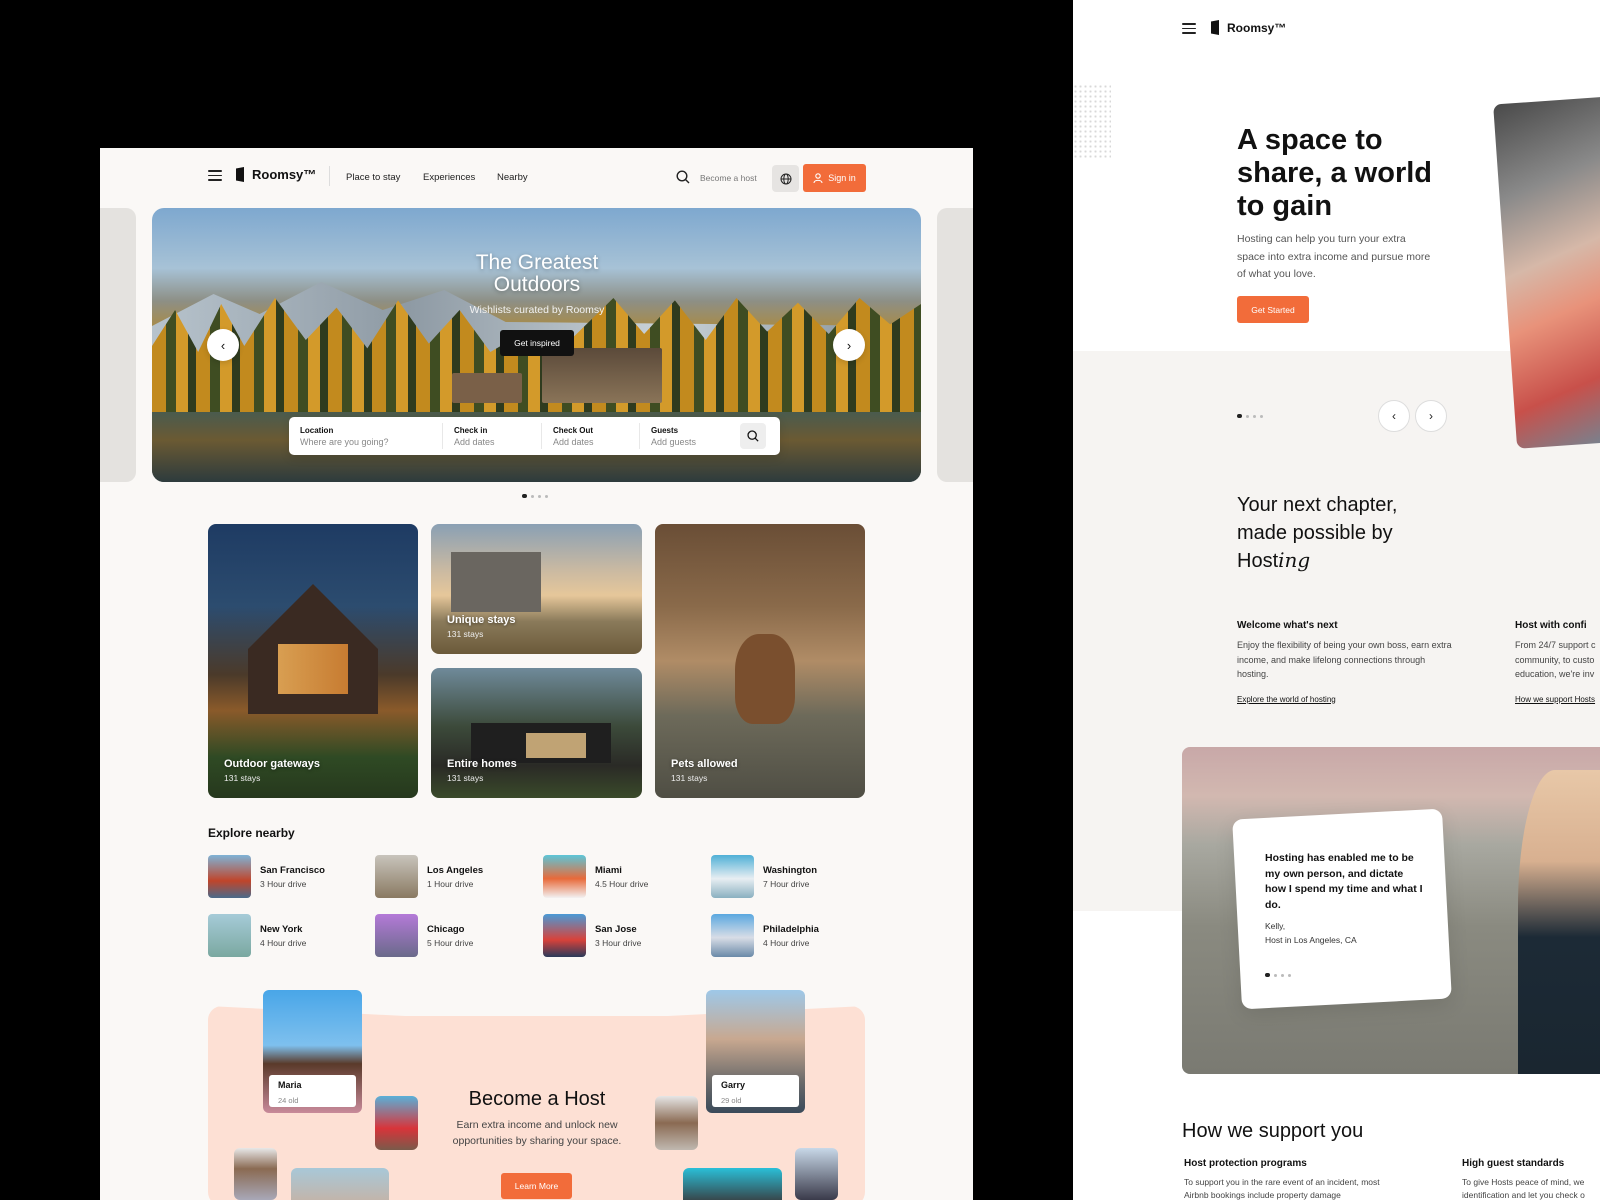  I want to click on host-portrait, so click(1559, 922).